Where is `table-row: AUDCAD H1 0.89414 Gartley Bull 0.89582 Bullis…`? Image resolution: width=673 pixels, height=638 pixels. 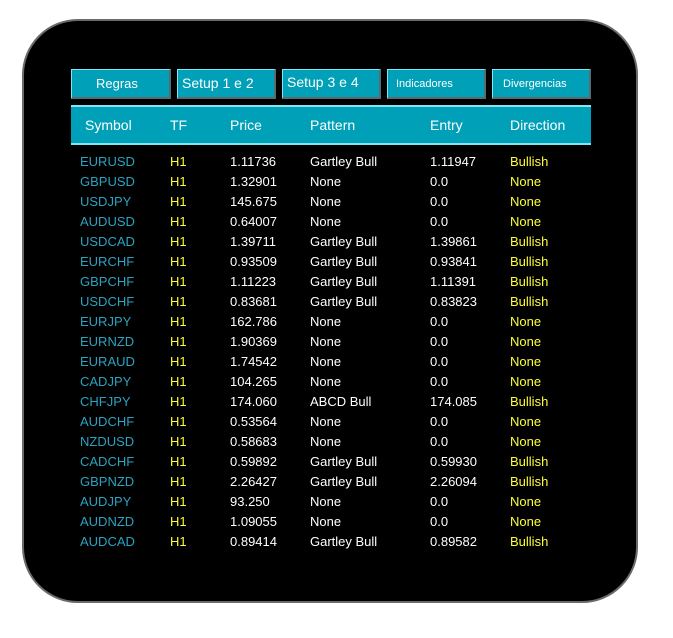 table-row: AUDCAD H1 0.89414 Gartley Bull 0.89582 Bullis… is located at coordinates (330, 542).